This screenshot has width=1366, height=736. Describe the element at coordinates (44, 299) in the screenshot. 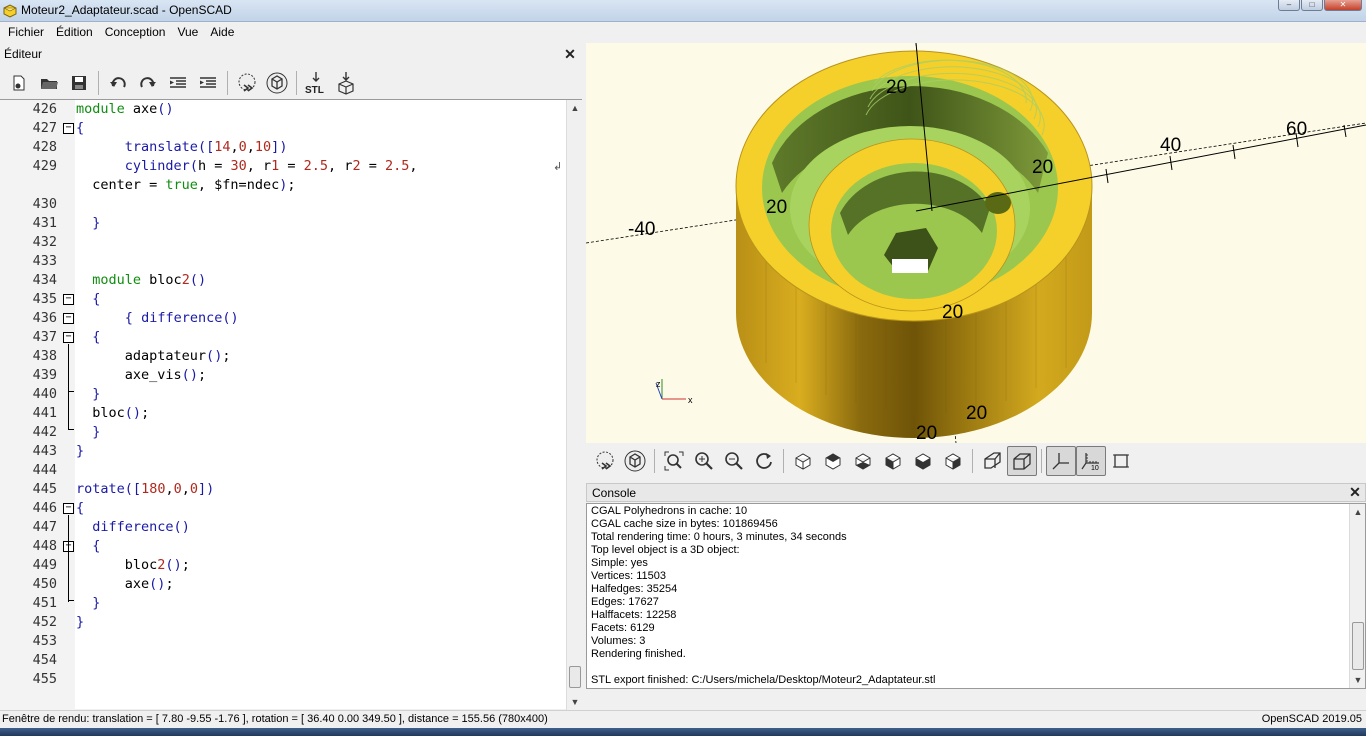

I see `line-number: 435` at that location.